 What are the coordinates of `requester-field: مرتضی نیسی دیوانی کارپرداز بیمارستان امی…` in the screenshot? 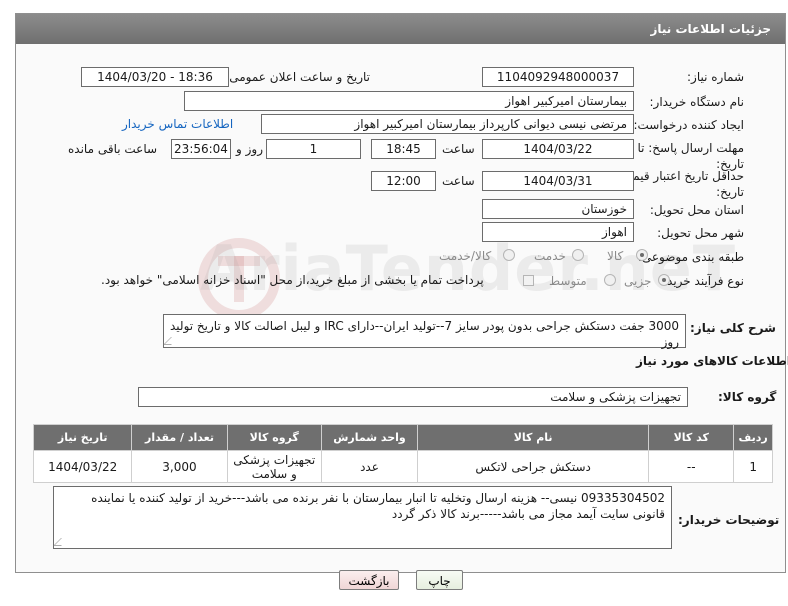 It's located at (447, 124).